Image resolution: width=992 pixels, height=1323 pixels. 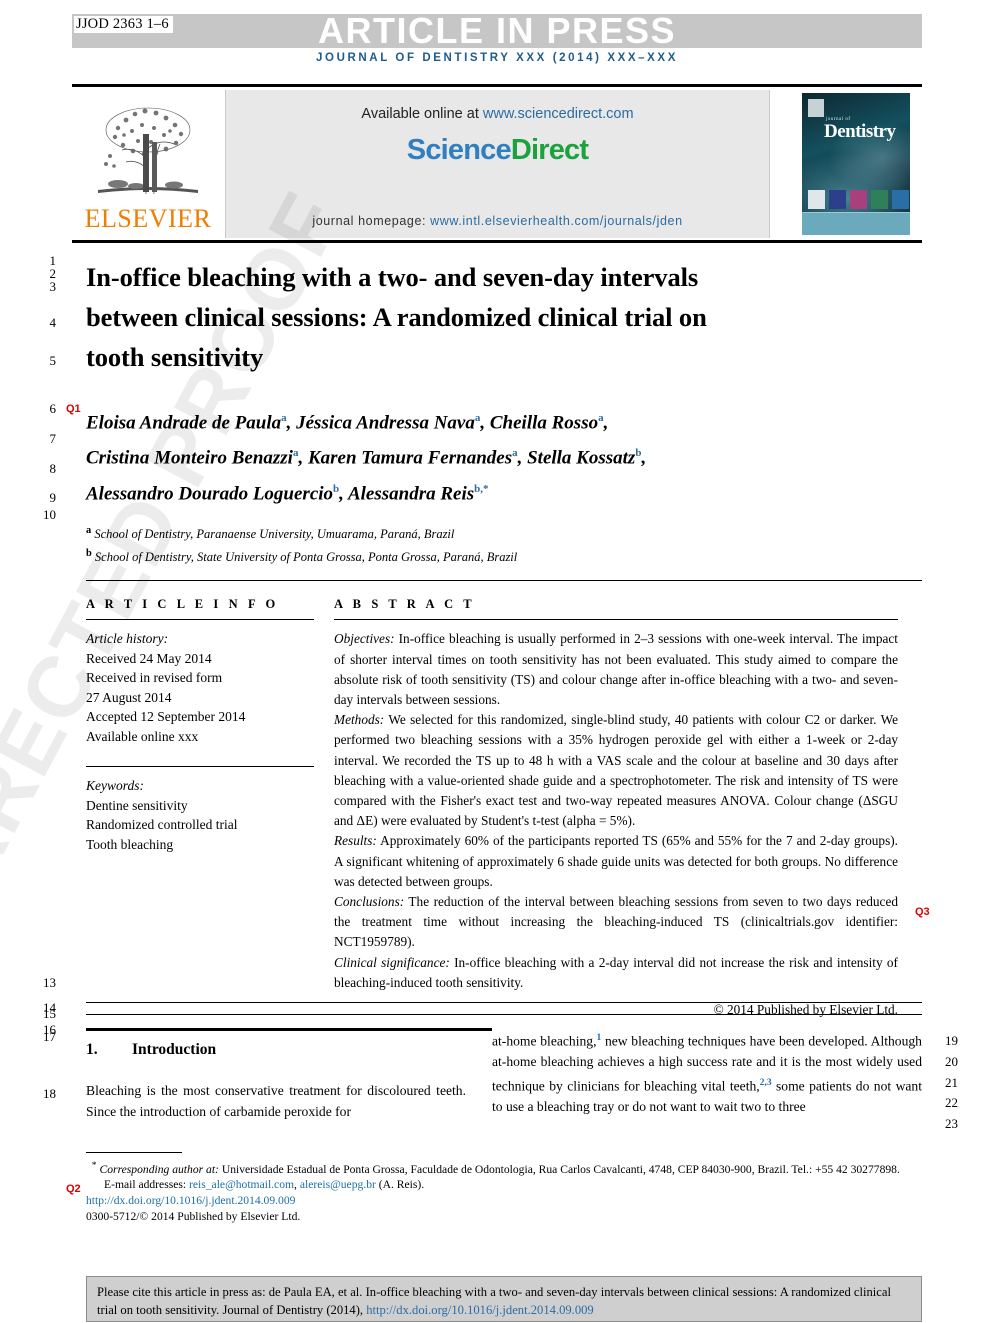 I want to click on introduction-heading-rule, so click(x=289, y=1029).